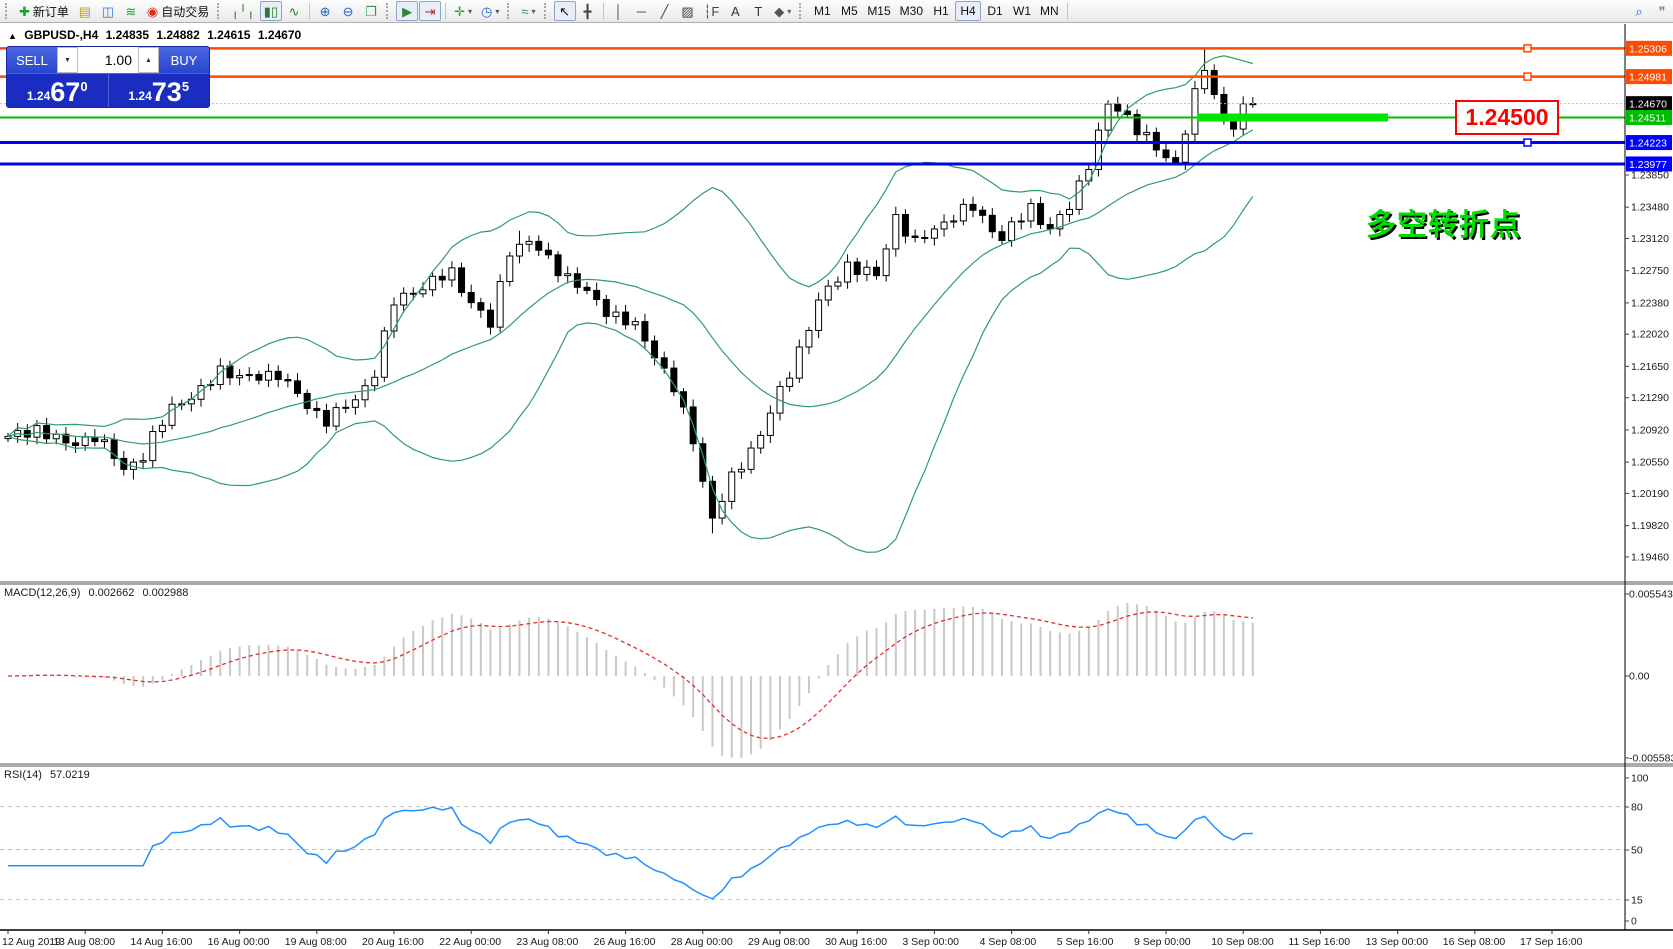  What do you see at coordinates (67, 60) in the screenshot?
I see `volume-down-button: ▼` at bounding box center [67, 60].